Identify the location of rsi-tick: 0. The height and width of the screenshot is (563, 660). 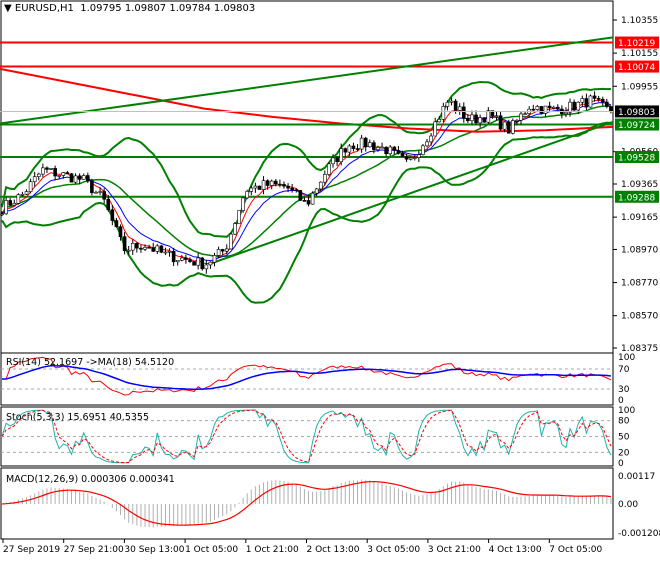
(621, 401).